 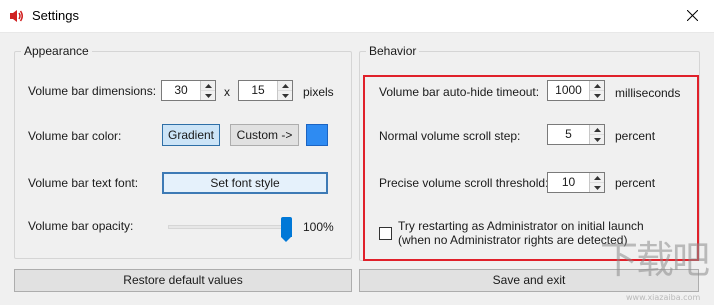 I want to click on normal-step-up-arrow, so click(x=597, y=130).